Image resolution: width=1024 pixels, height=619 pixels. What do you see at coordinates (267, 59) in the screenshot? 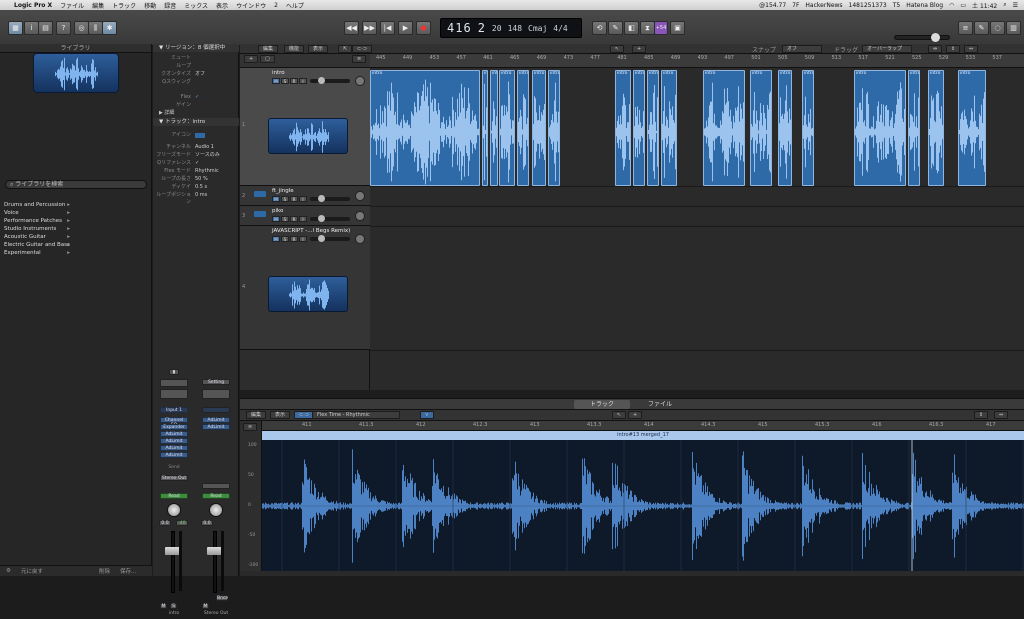
I see `track-folder-icon: ▢` at bounding box center [267, 59].